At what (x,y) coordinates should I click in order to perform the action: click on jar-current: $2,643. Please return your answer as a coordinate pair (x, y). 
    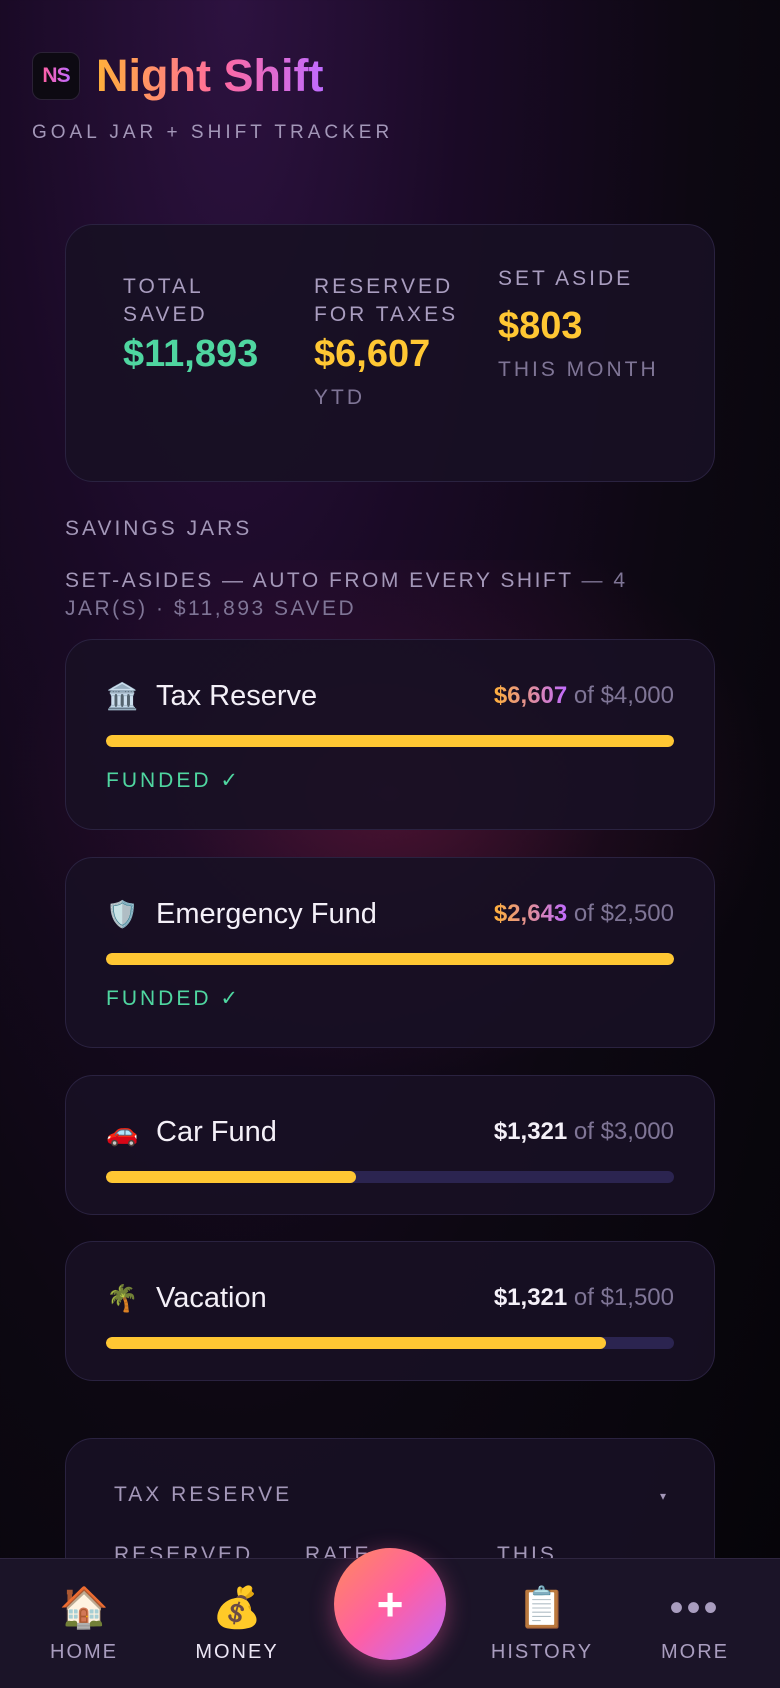
    Looking at the image, I should click on (530, 913).